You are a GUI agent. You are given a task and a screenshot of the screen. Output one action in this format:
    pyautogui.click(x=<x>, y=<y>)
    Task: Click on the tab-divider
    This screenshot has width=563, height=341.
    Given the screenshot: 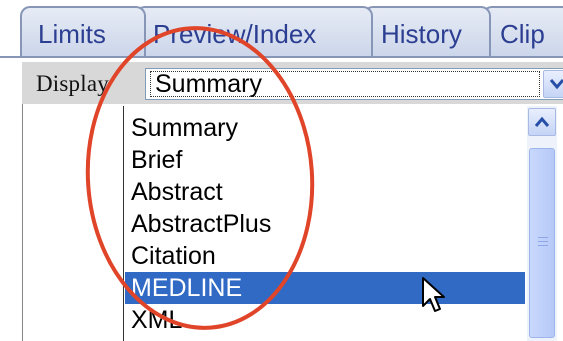 What is the action you would take?
    pyautogui.click(x=281, y=57)
    